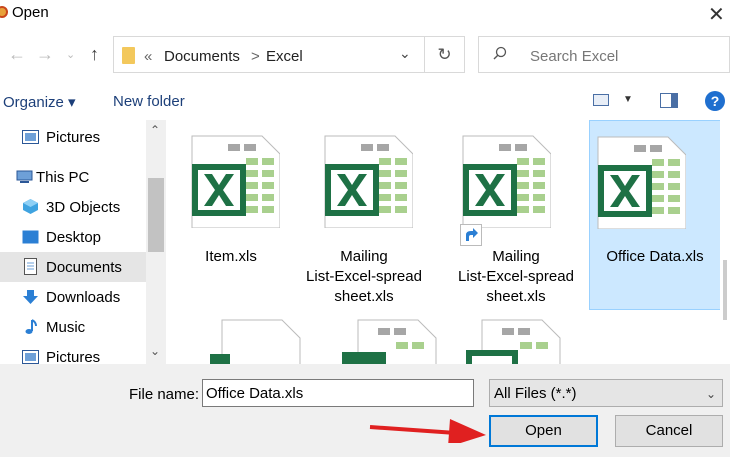 The width and height of the screenshot is (730, 457). Describe the element at coordinates (31, 326) in the screenshot. I see `music-icon` at that location.